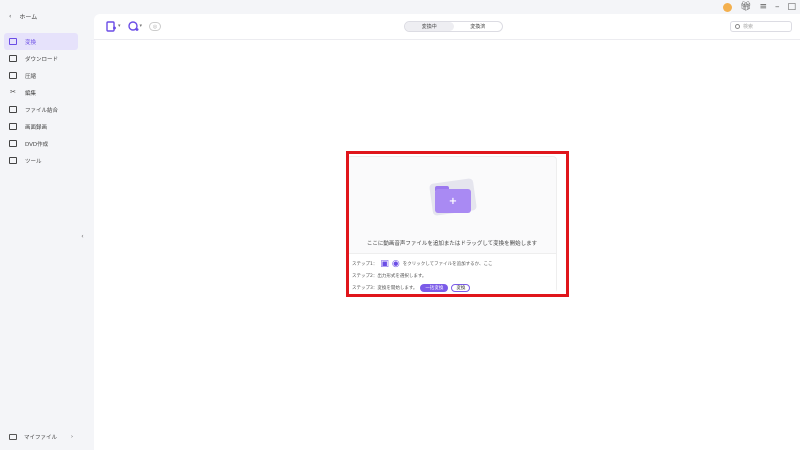  Describe the element at coordinates (13, 160) in the screenshot. I see `tools-icon` at that location.